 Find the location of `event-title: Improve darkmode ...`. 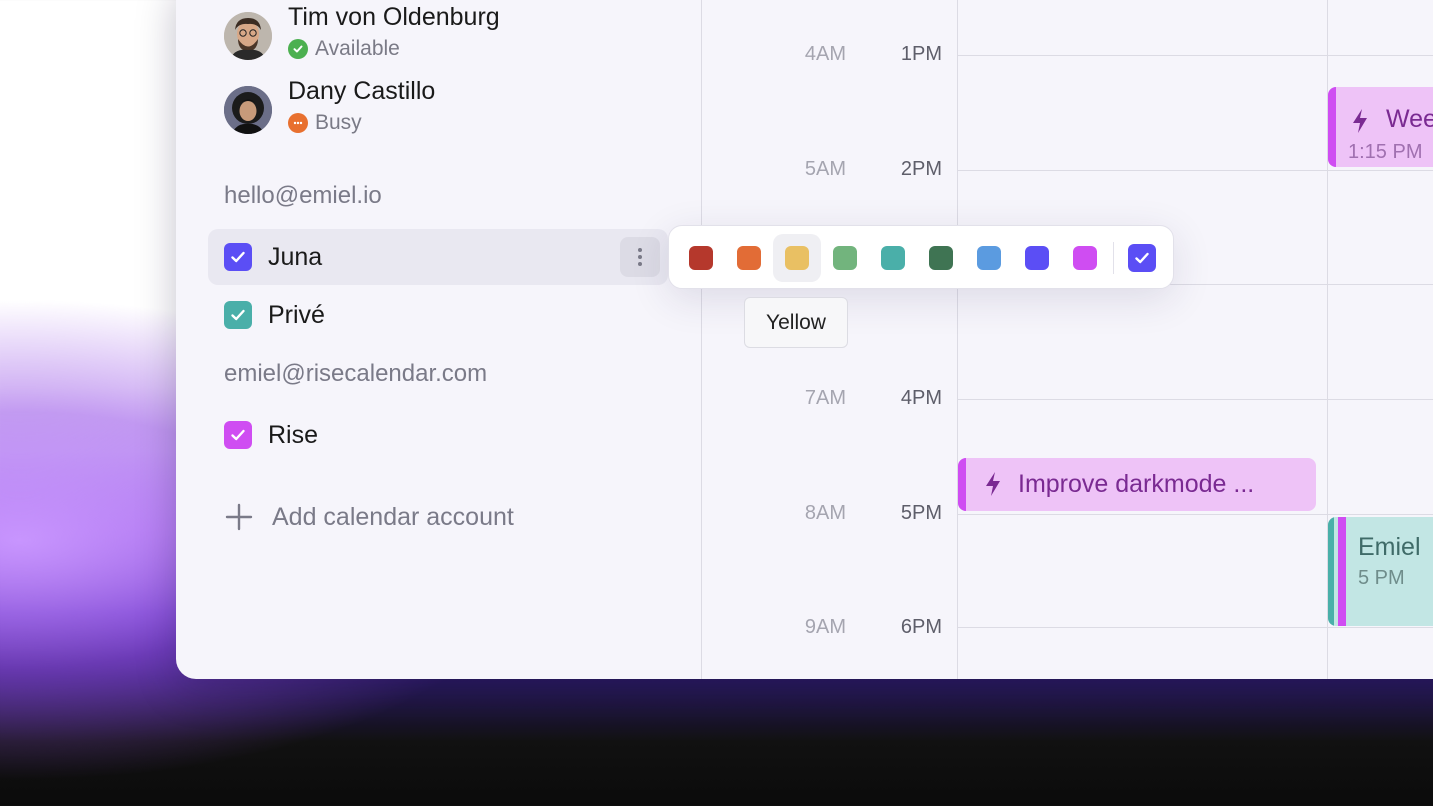

event-title: Improve darkmode ... is located at coordinates (1136, 484).